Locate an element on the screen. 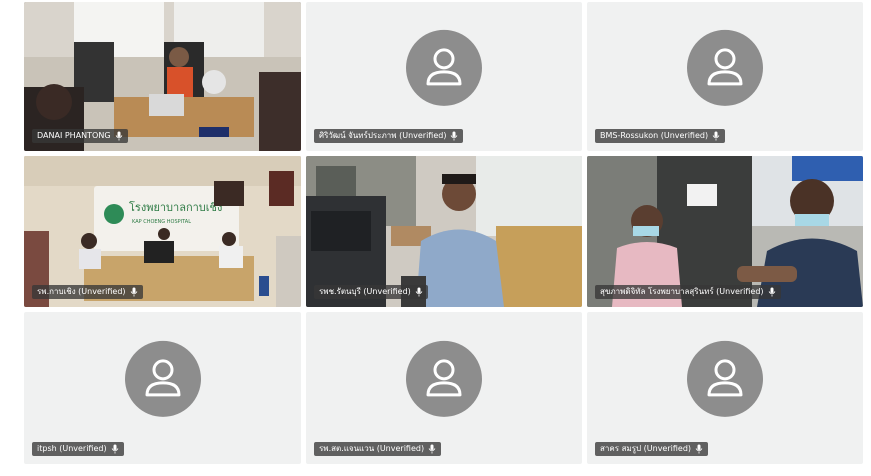  participant-tile-7: itpsh (Unverified) is located at coordinates (162, 388).